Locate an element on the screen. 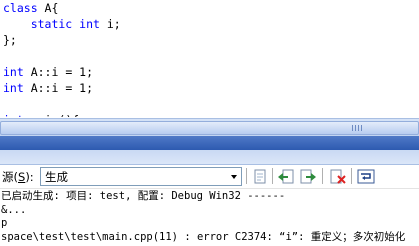  code-line: static int i; is located at coordinates (62, 24).